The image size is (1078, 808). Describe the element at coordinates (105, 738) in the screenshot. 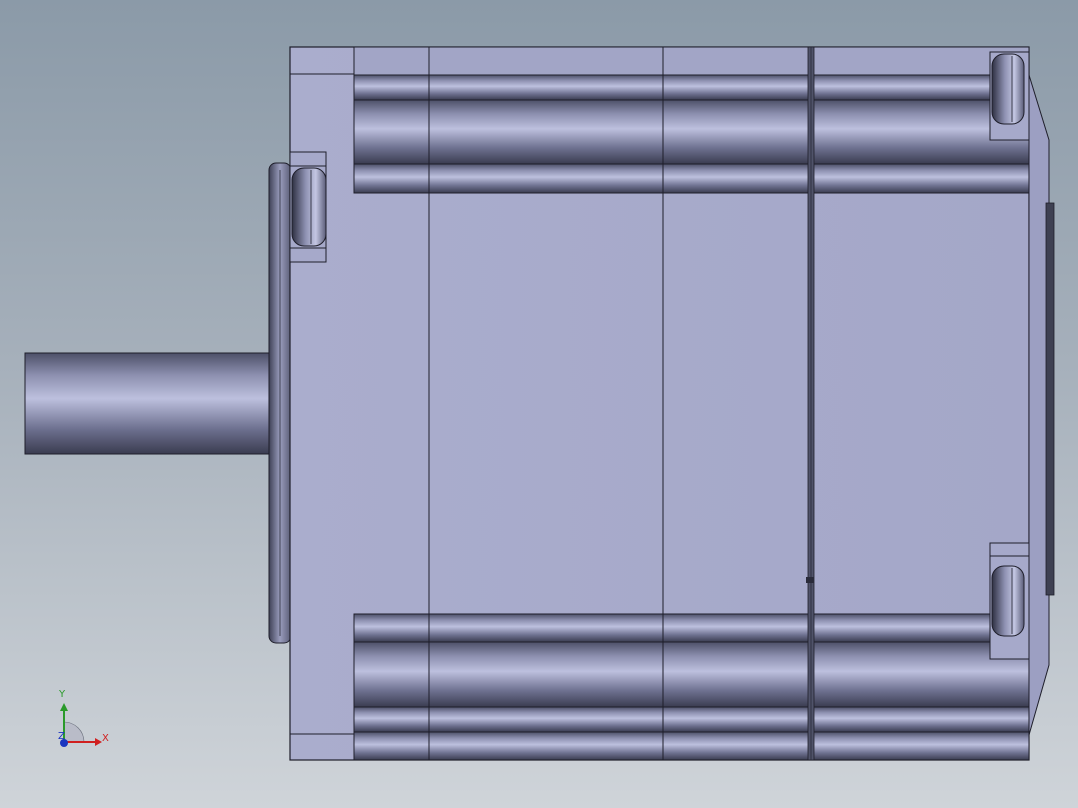

I see `x-axis-label: X` at that location.